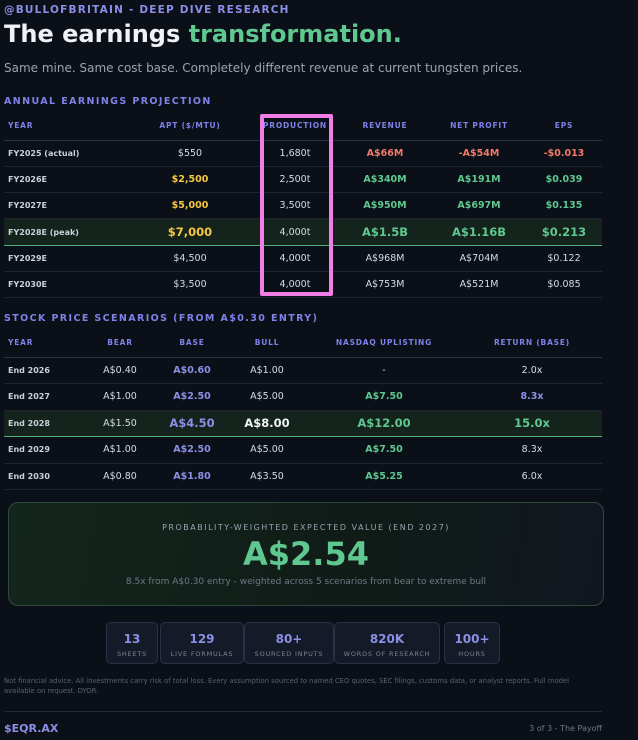 The height and width of the screenshot is (740, 638). What do you see at coordinates (44, 476) in the screenshot?
I see `year-cell: End 2030` at bounding box center [44, 476].